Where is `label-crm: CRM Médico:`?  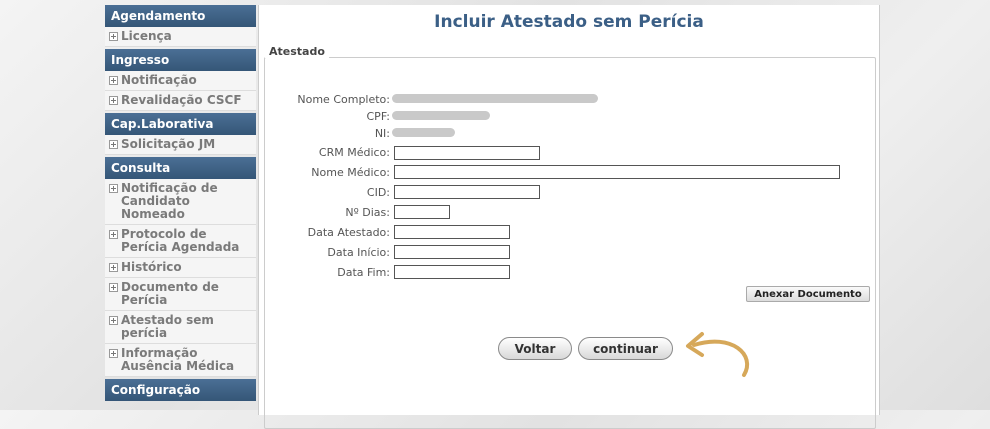
label-crm: CRM Médico: is located at coordinates (354, 152).